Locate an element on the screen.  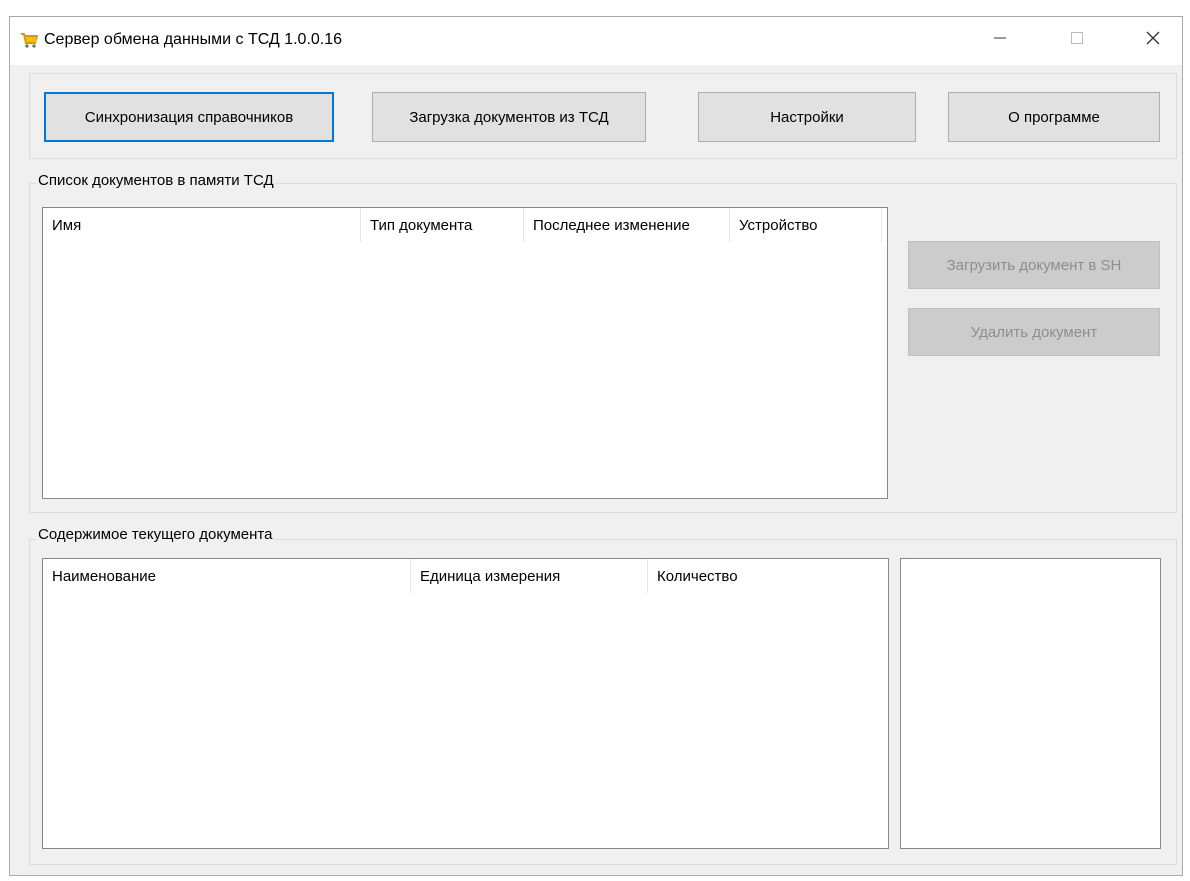
contents-group-title: Содержимое текущего документа is located at coordinates (155, 534).